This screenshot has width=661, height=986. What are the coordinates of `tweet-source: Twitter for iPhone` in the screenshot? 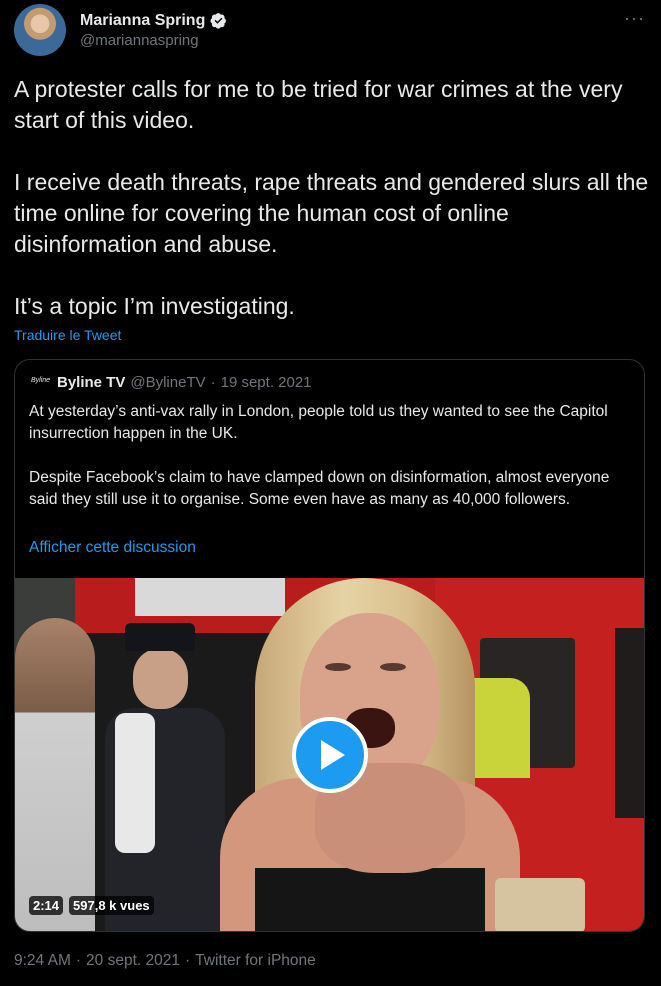 It's located at (255, 961).